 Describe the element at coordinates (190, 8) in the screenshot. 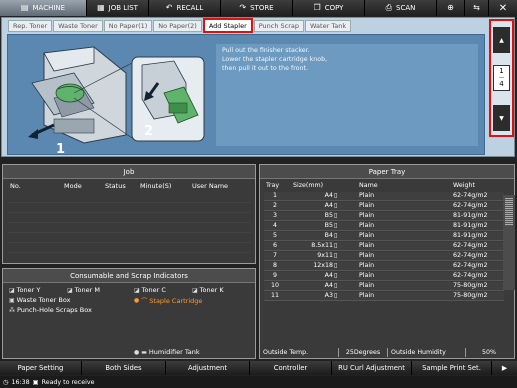

I see `tab-recall-label: RECALL` at that location.